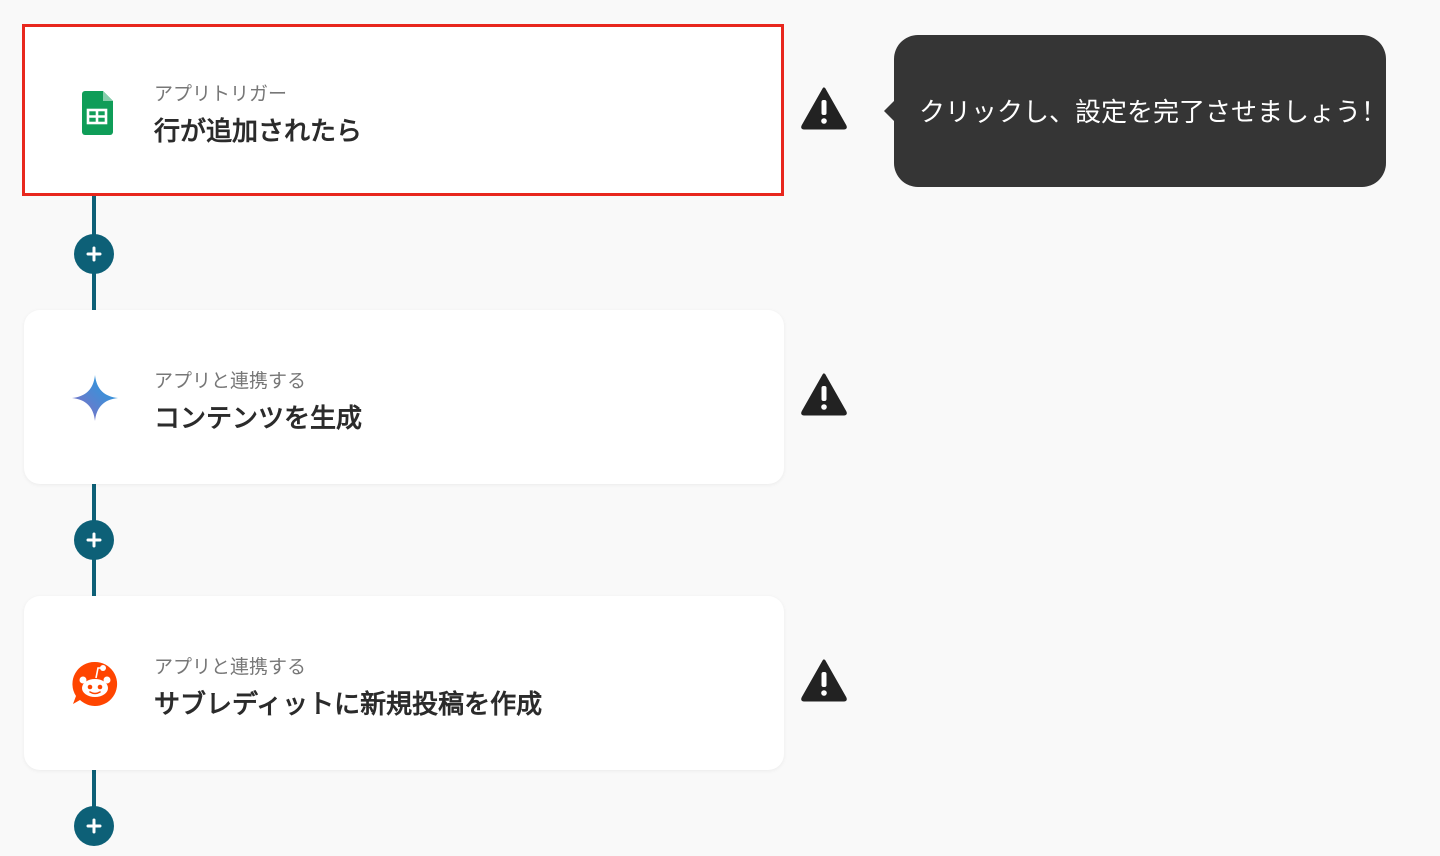 The image size is (1440, 856). What do you see at coordinates (258, 419) in the screenshot?
I see `step-title: コンテンツを生成` at bounding box center [258, 419].